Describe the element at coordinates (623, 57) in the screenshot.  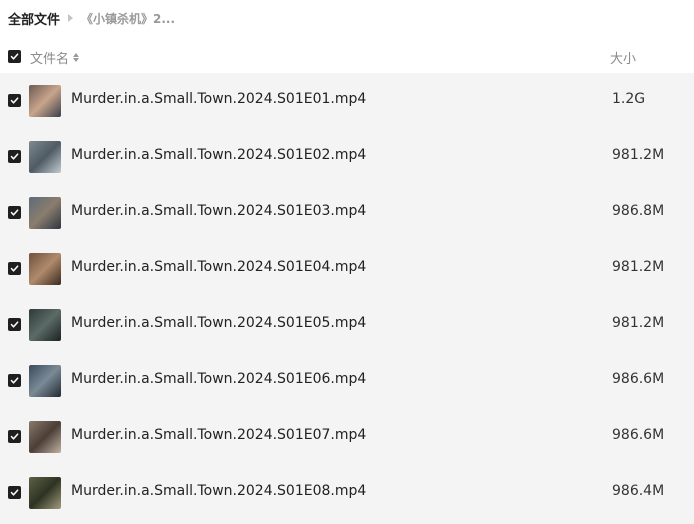
I see `column-header-size: 大小` at that location.